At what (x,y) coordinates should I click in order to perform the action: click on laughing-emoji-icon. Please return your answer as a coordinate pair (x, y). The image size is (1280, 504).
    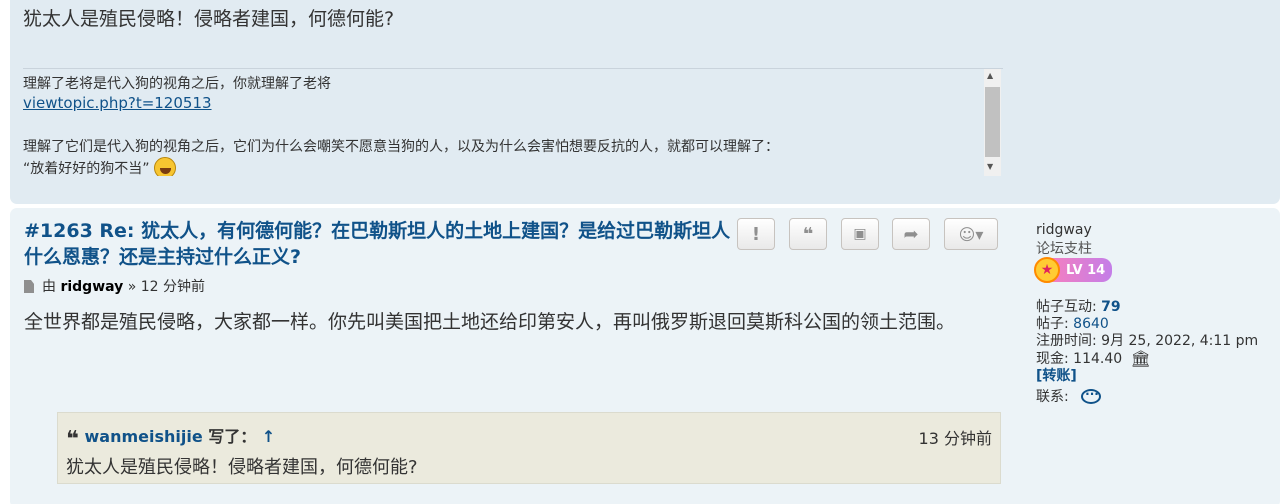
    Looking at the image, I should click on (164, 166).